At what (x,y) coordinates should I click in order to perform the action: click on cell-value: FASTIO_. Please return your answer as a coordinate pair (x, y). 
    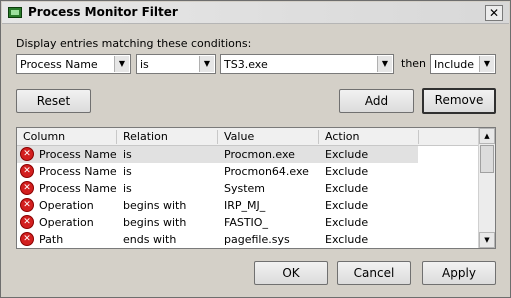
    Looking at the image, I should click on (246, 222).